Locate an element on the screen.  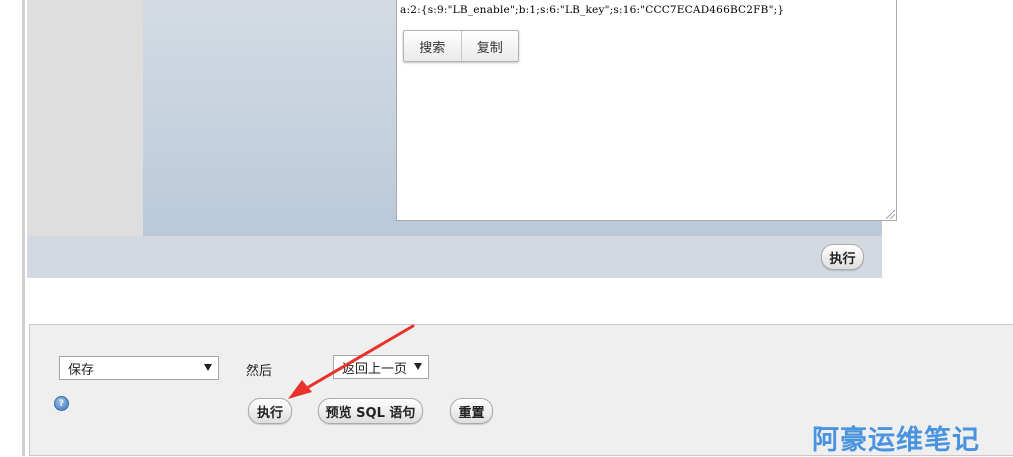
watermark-text: 阿豪运维笔记 is located at coordinates (896, 440).